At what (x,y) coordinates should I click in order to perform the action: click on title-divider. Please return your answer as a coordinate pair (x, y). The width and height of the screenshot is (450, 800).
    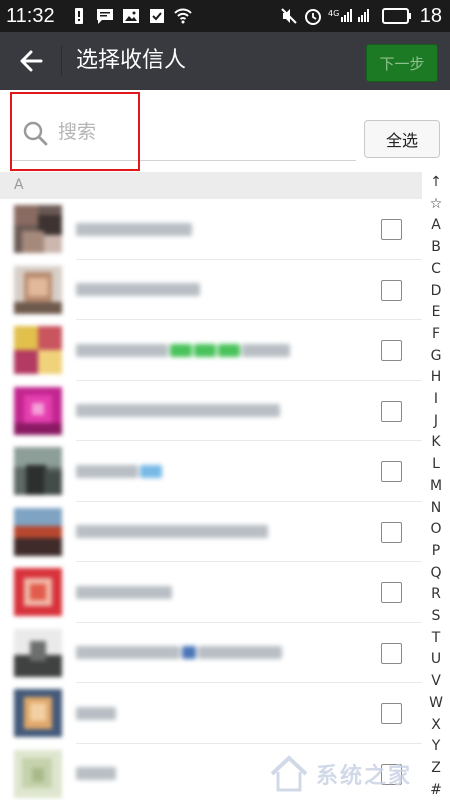
    Looking at the image, I should click on (61, 61).